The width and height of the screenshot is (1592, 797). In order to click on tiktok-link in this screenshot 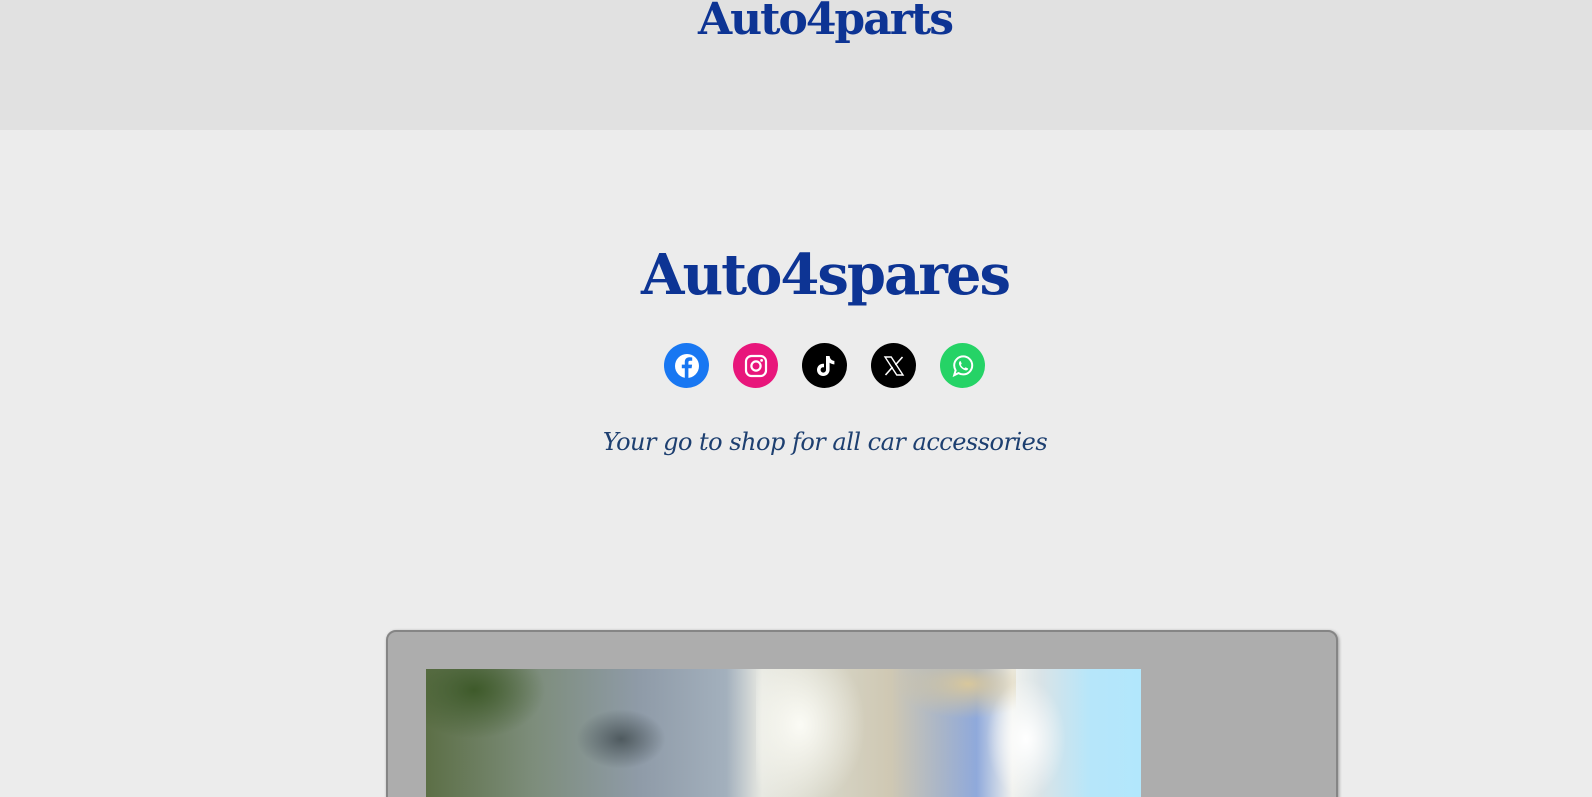, I will do `click(824, 365)`.